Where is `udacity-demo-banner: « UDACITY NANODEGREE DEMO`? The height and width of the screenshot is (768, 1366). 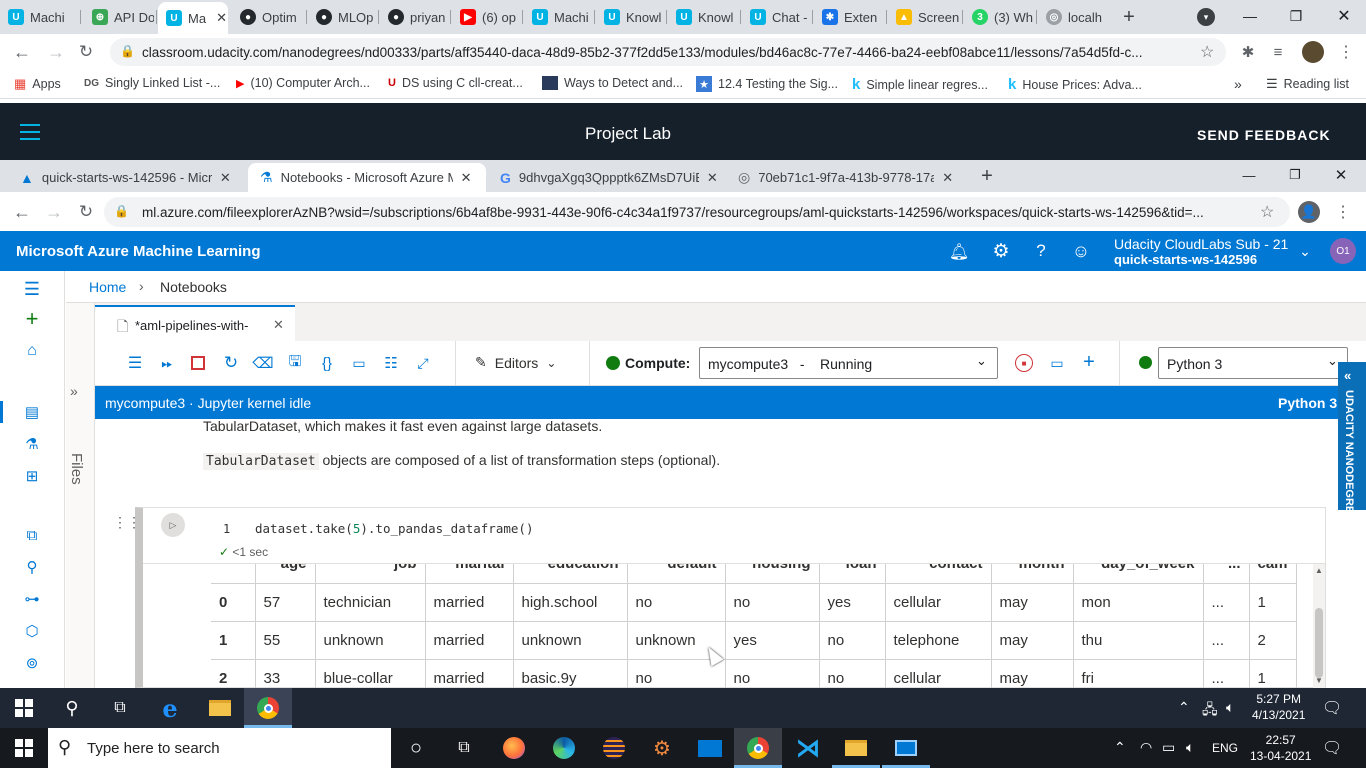 udacity-demo-banner: « UDACITY NANODEGREE DEMO is located at coordinates (1352, 459).